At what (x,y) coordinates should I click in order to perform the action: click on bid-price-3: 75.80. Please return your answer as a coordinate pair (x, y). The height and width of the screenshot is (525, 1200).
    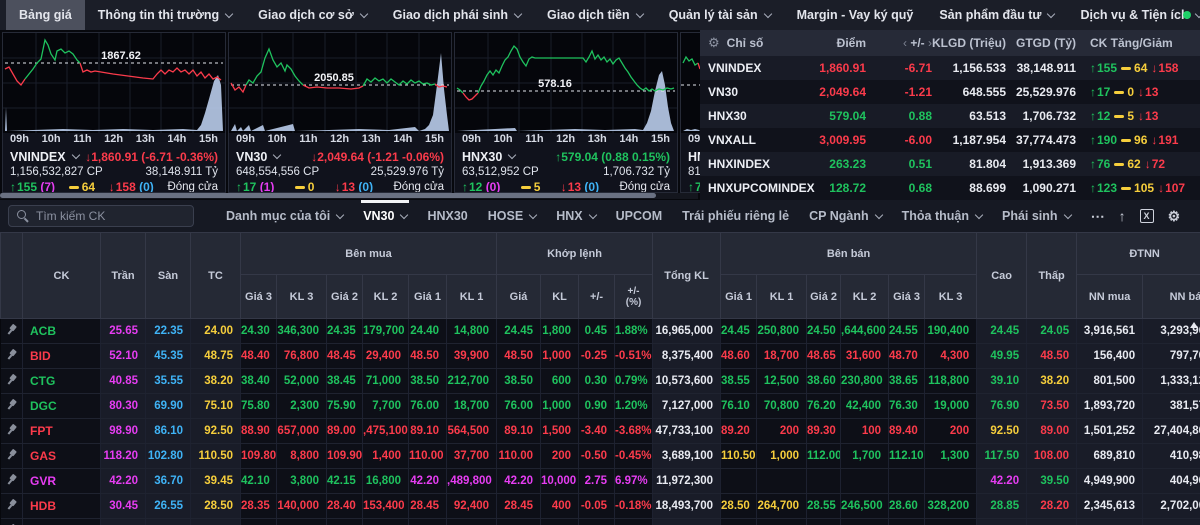
    Looking at the image, I should click on (258, 406).